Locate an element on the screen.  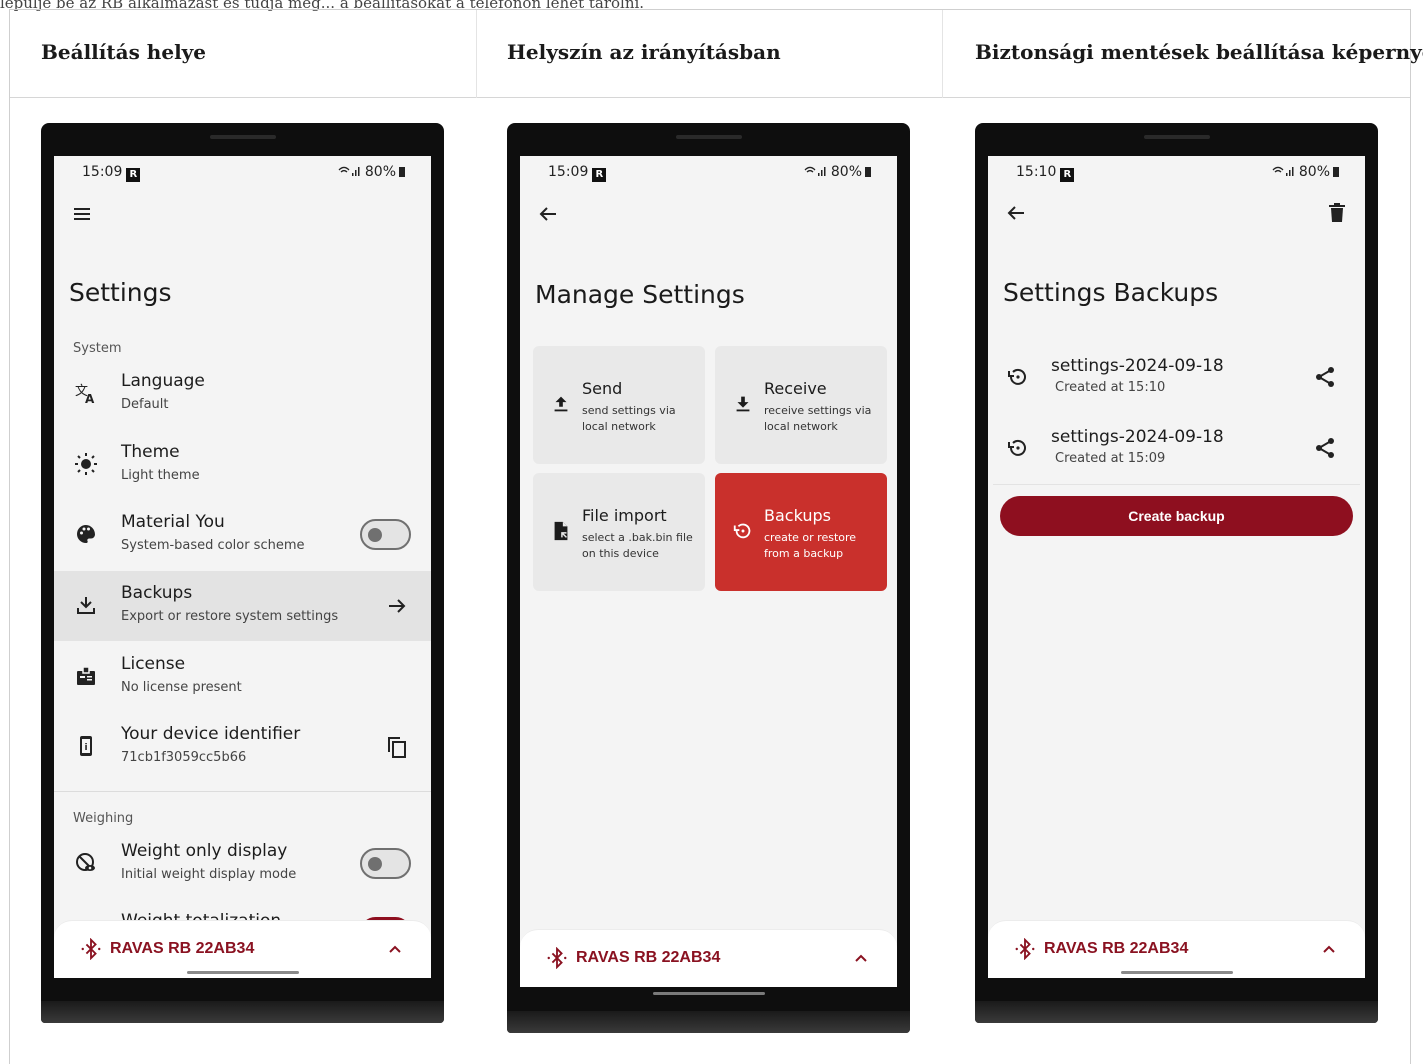
section-divider is located at coordinates (242, 791).